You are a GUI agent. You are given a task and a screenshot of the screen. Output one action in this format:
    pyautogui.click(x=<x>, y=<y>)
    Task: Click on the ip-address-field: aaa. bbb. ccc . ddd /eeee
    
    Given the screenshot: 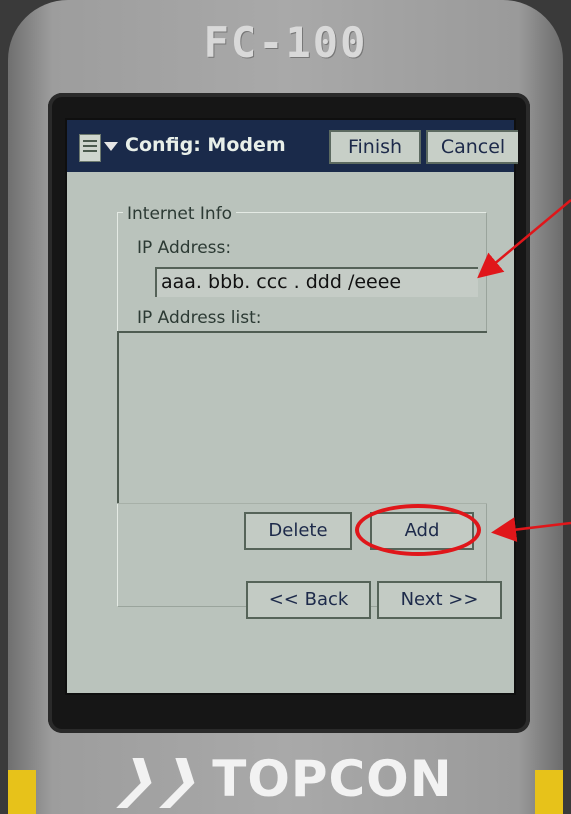 What is the action you would take?
    pyautogui.click(x=316, y=282)
    